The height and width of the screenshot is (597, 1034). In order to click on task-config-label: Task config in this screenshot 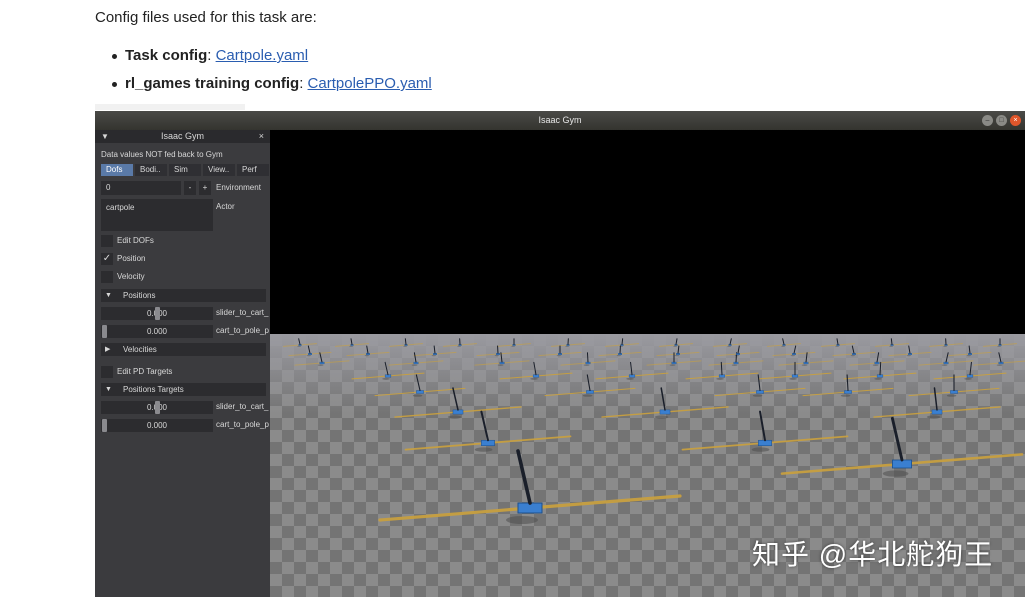, I will do `click(166, 55)`.